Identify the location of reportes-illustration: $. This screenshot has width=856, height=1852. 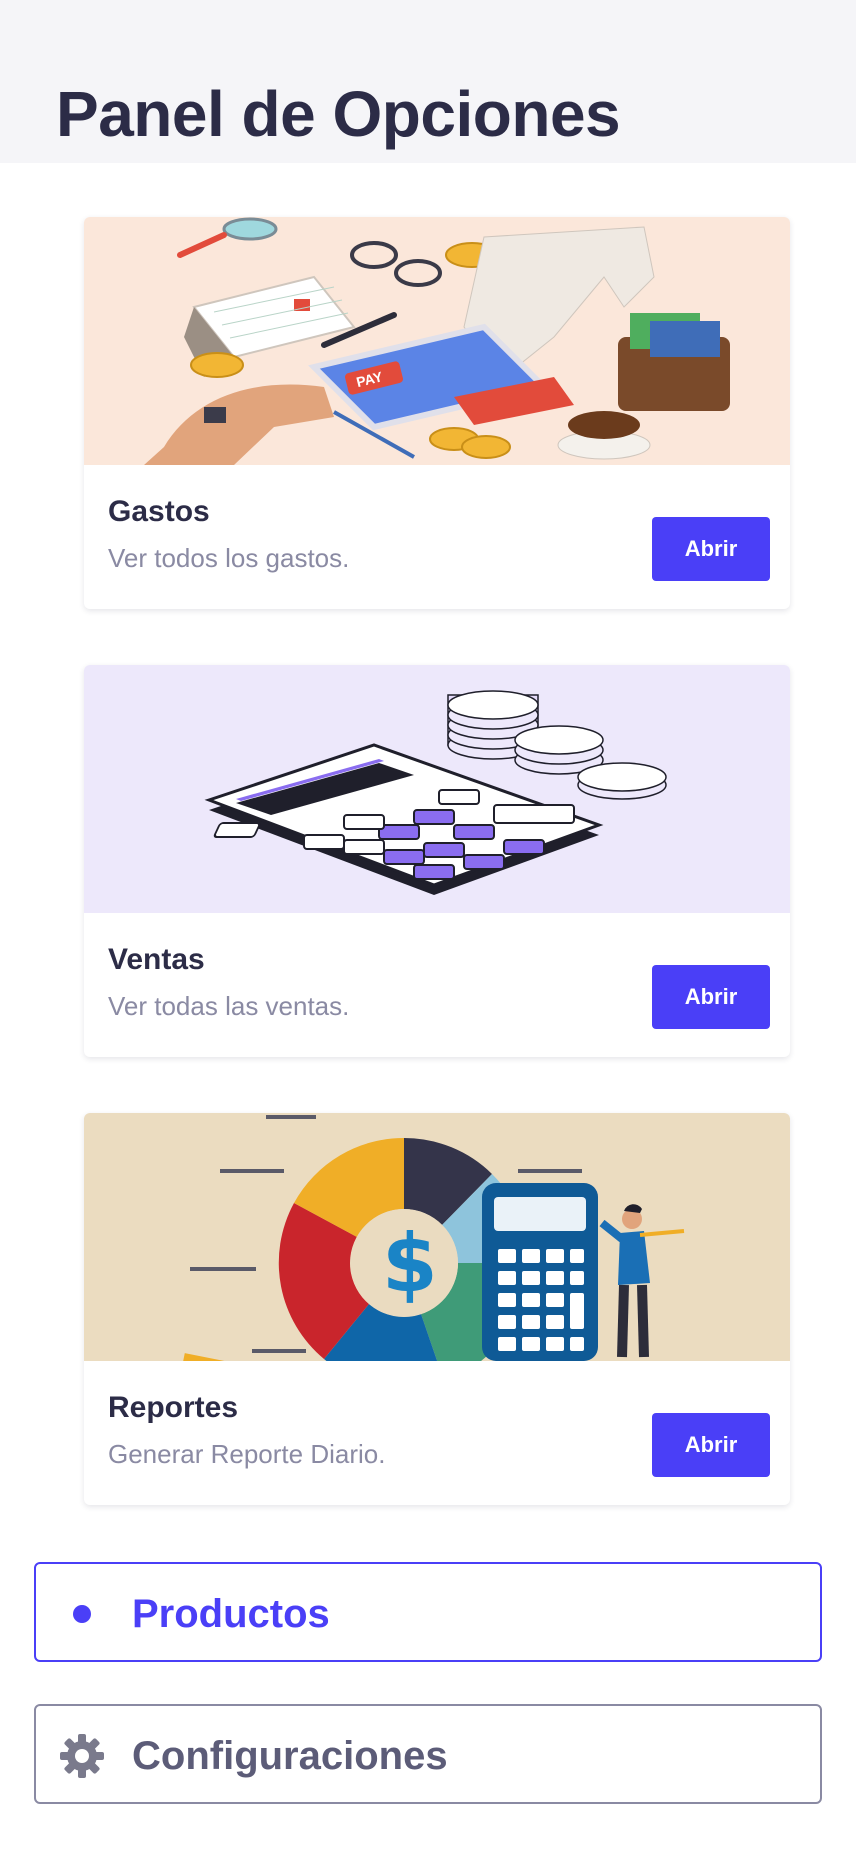
(437, 1237).